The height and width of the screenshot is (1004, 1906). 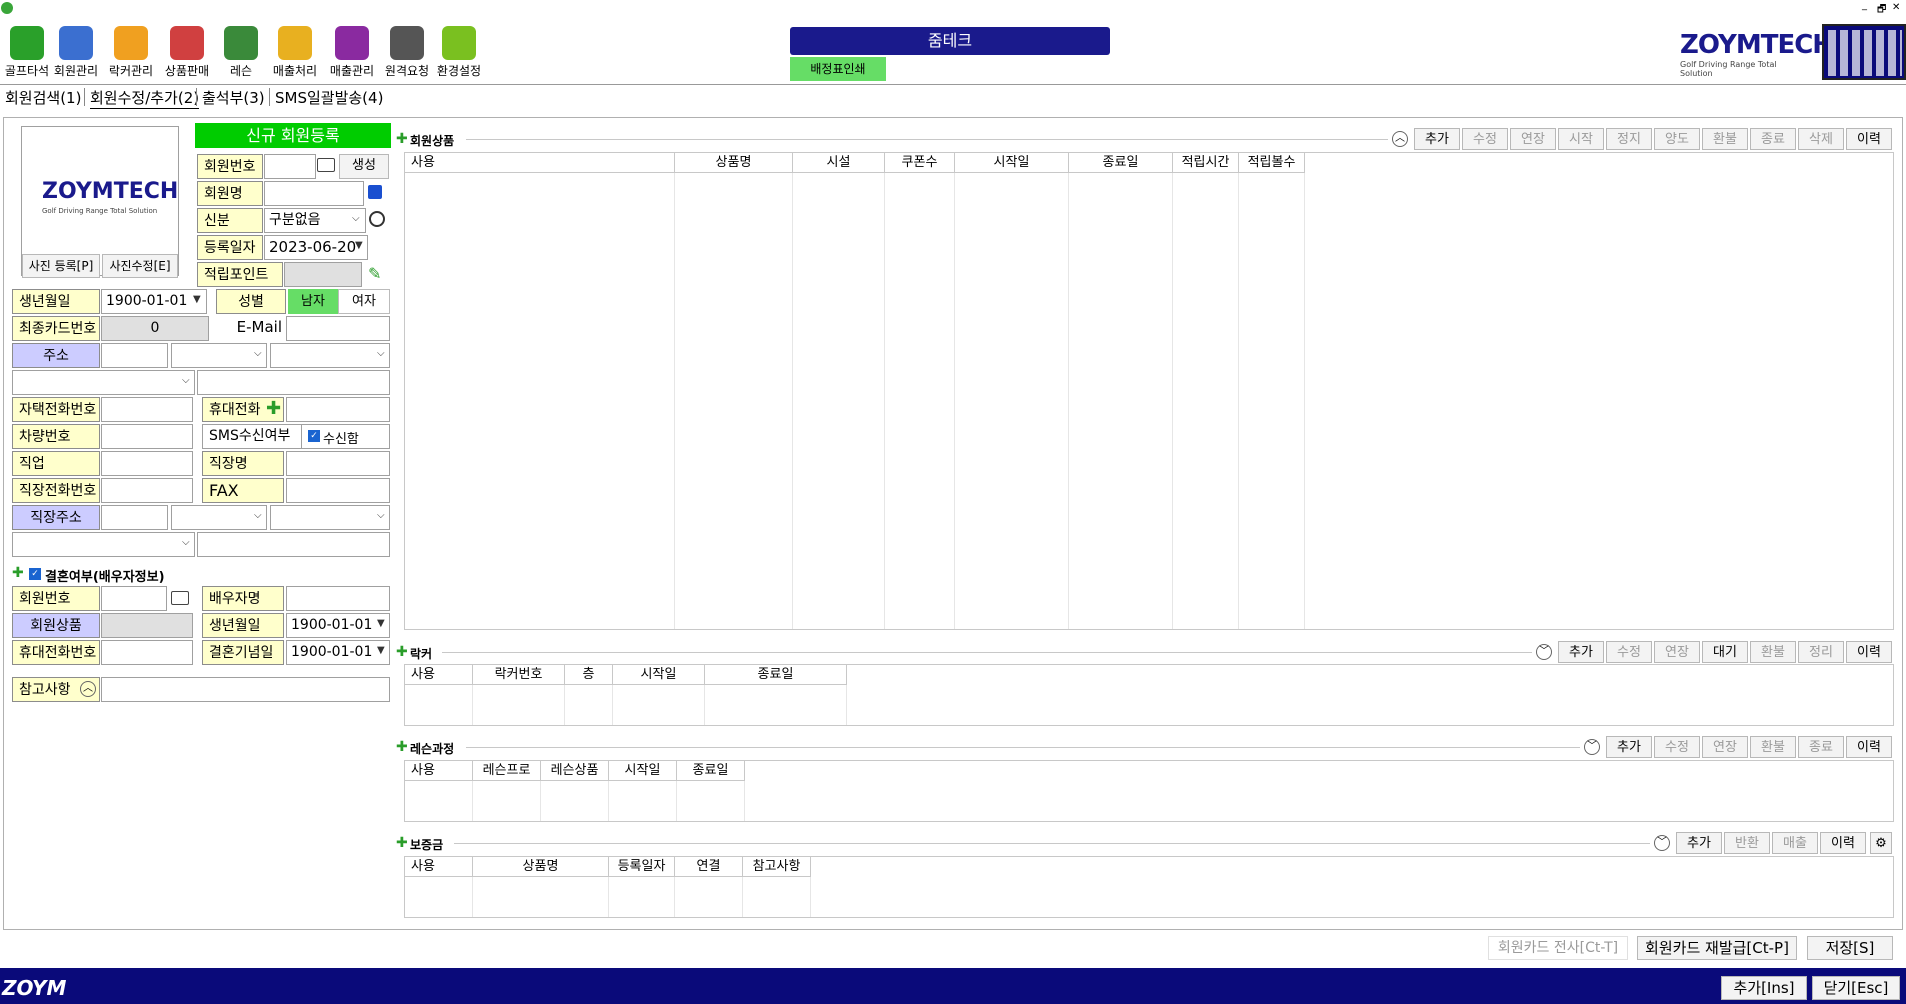 What do you see at coordinates (1725, 139) in the screenshot?
I see `products-button-7: 환불` at bounding box center [1725, 139].